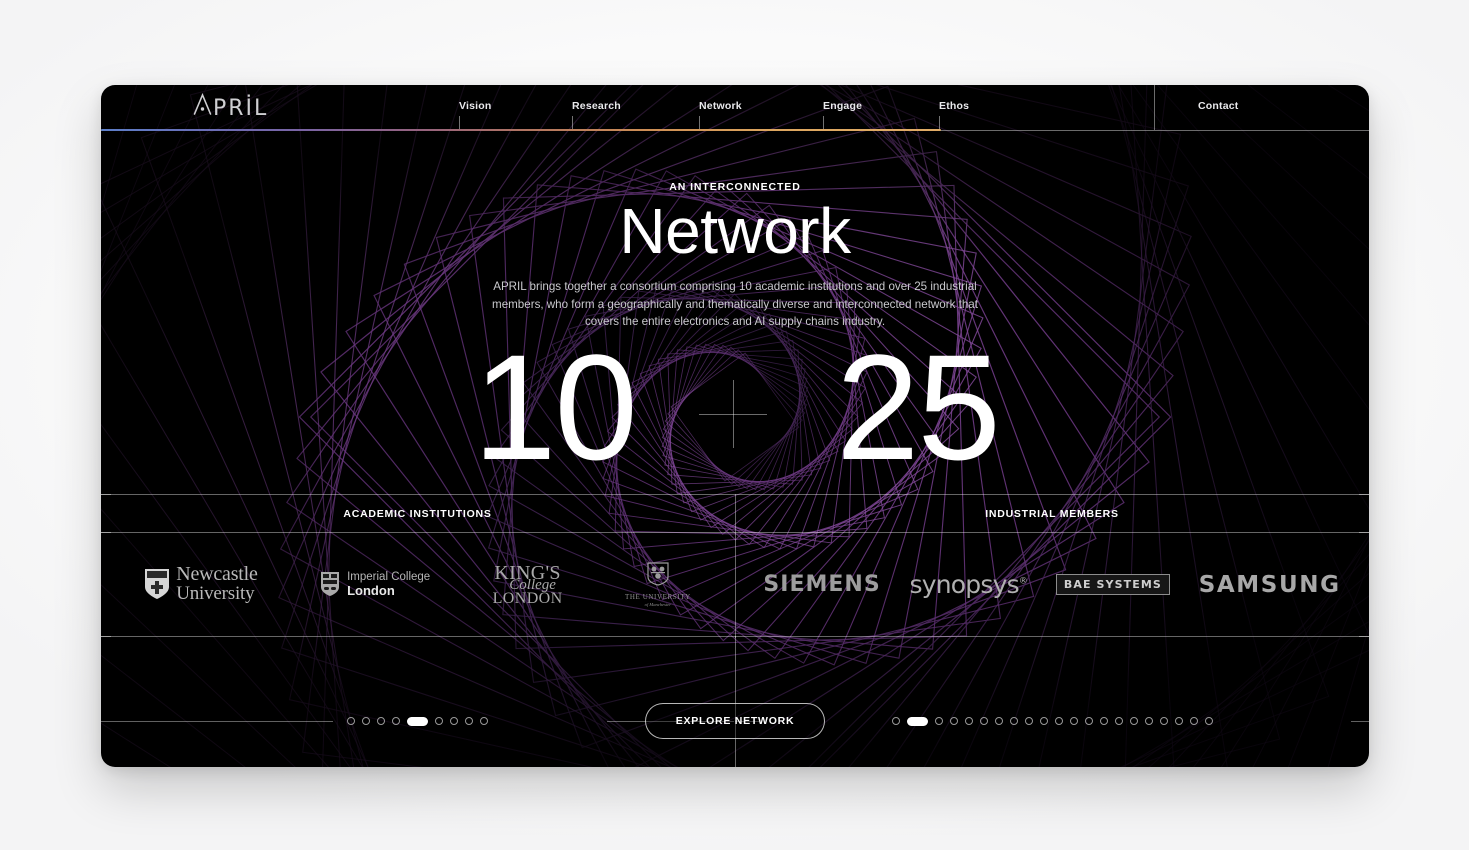 The height and width of the screenshot is (850, 1469). I want to click on logo-bae-systems: BAE SYSTEMS, so click(1112, 585).